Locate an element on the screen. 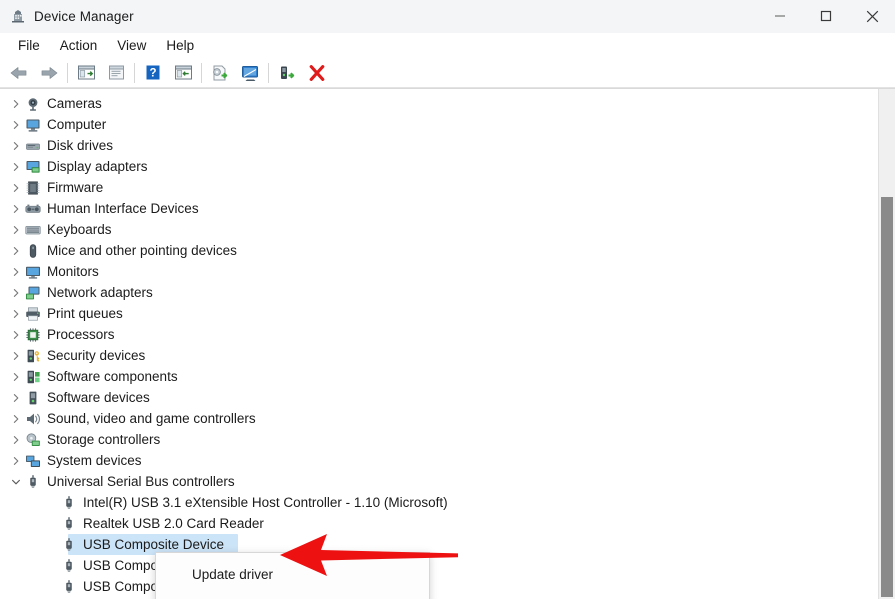 The image size is (895, 600). menu-help: Help is located at coordinates (180, 45).